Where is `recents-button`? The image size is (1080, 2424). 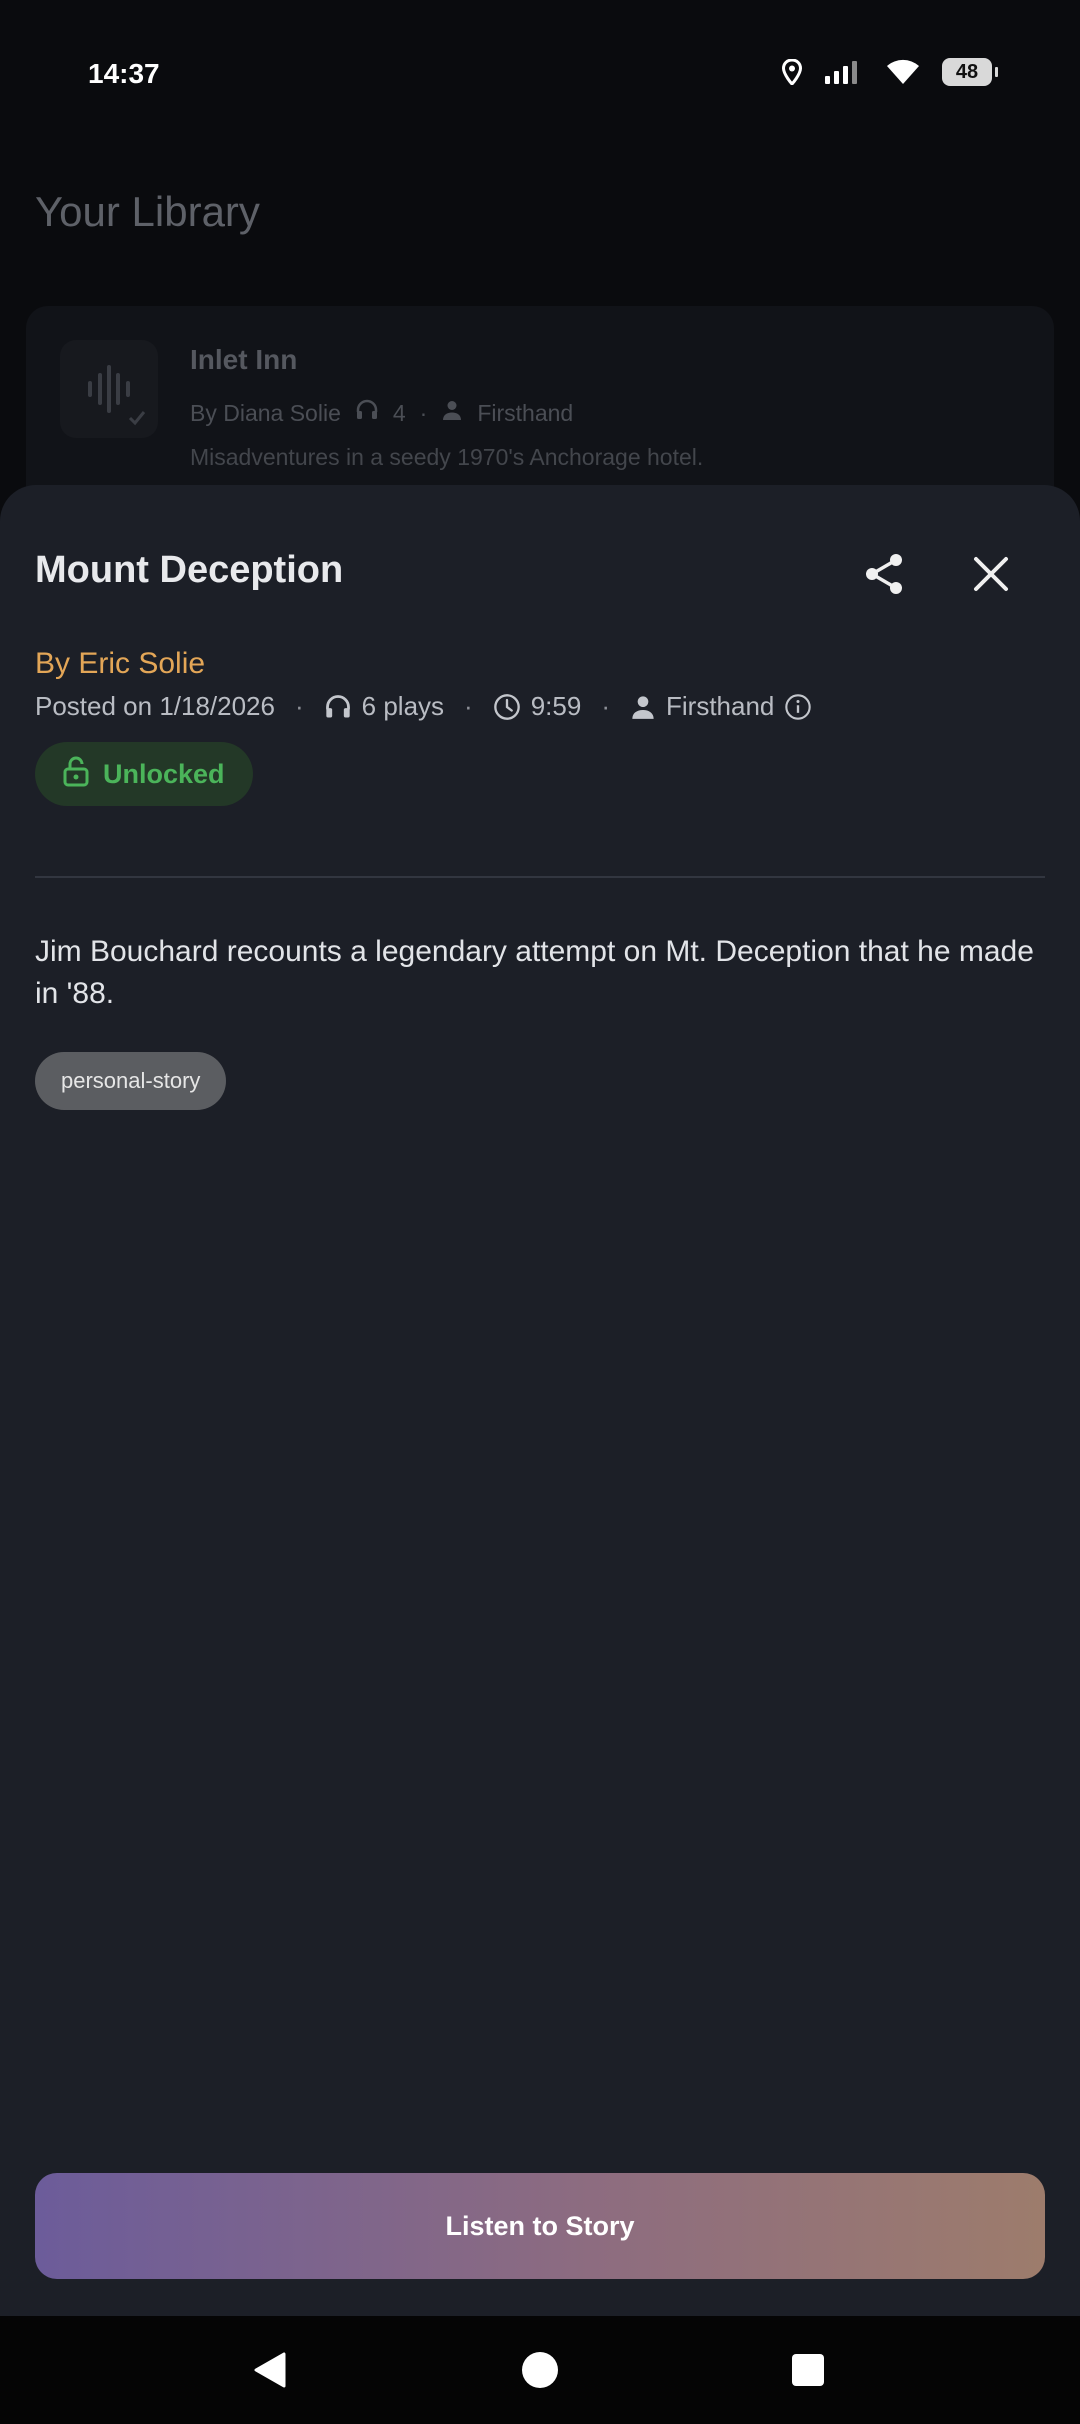 recents-button is located at coordinates (808, 2370).